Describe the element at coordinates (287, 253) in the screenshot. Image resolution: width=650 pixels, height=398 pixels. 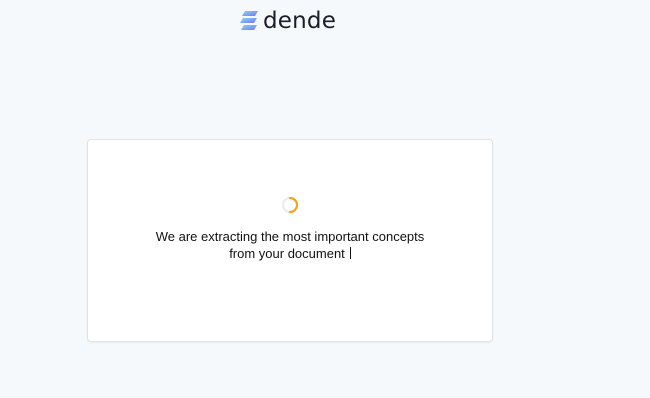
I see `status-message-line-2-text: from your document` at that location.